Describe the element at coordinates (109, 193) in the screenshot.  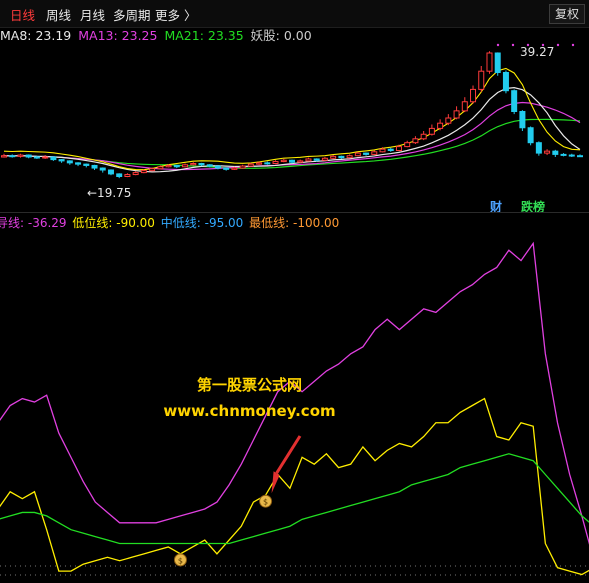
I see `low-price-label: ←19.75` at that location.